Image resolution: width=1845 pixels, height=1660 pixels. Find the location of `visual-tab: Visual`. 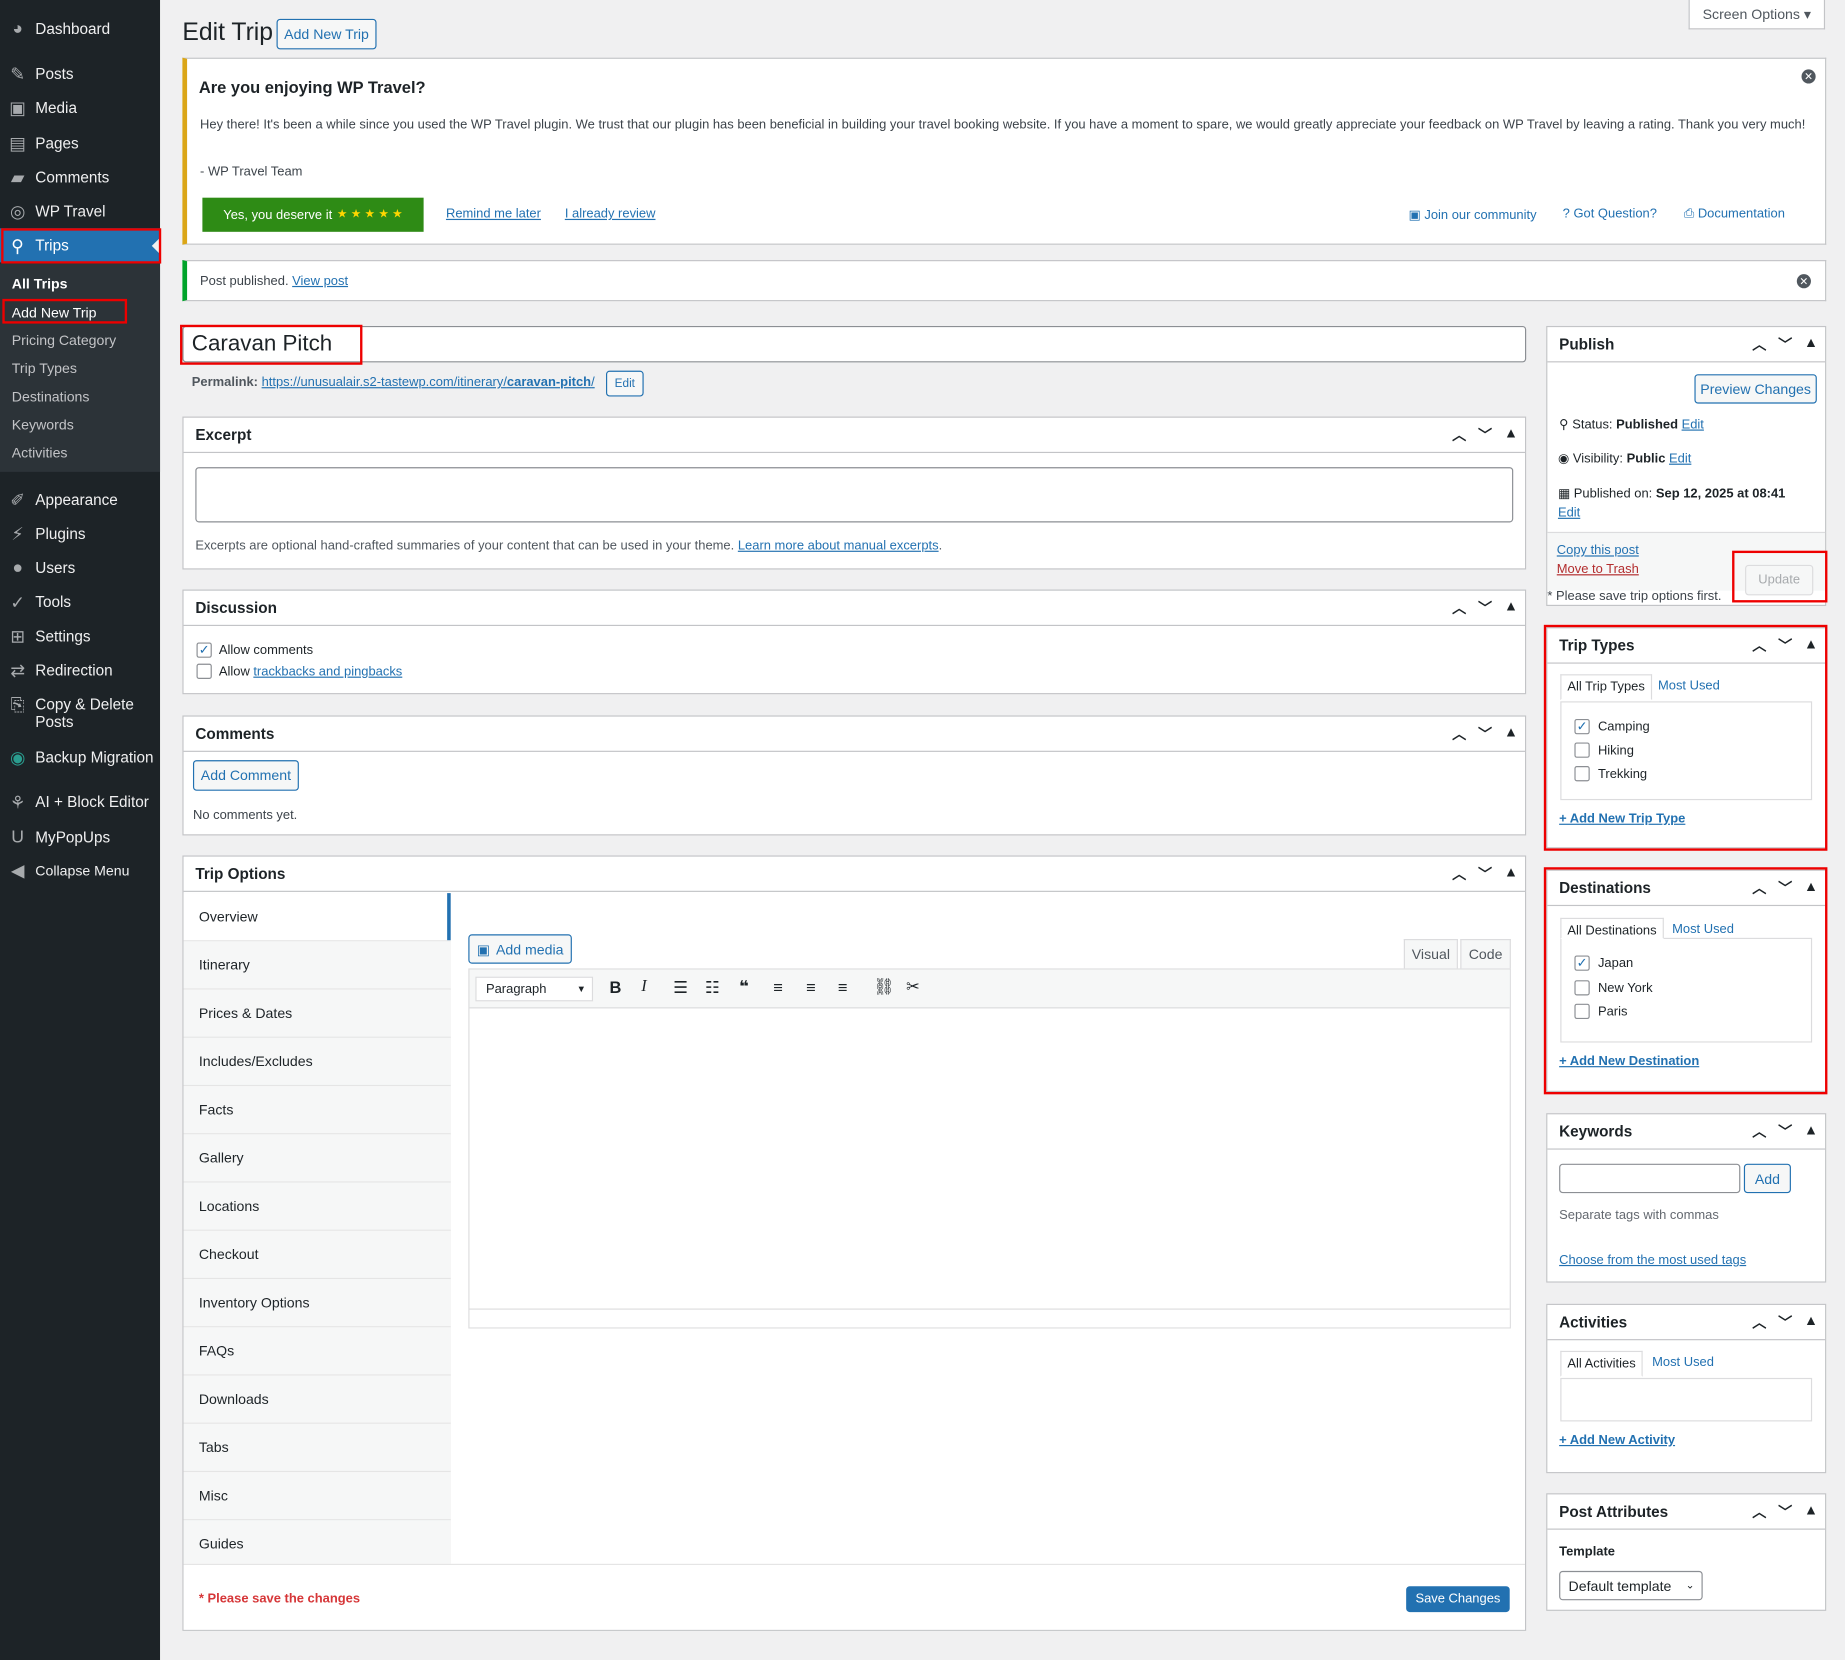

visual-tab: Visual is located at coordinates (1430, 954).